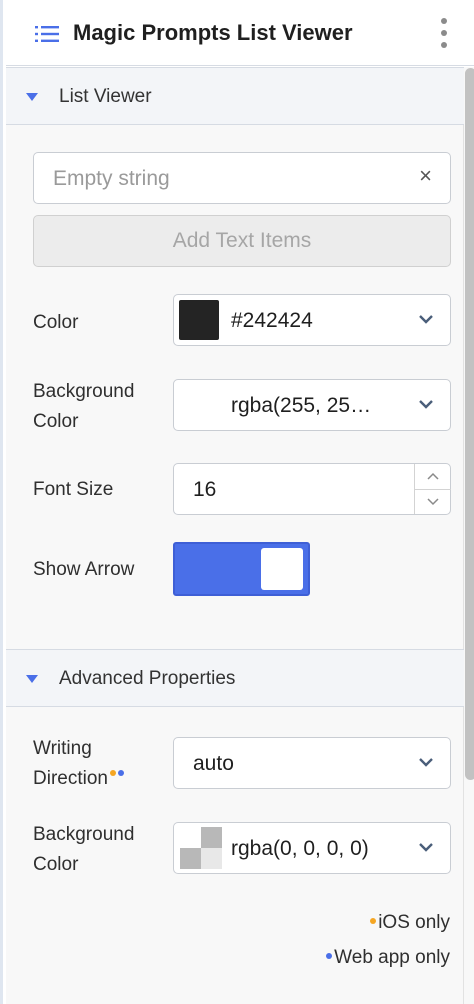 The width and height of the screenshot is (474, 1004). Describe the element at coordinates (73, 489) in the screenshot. I see `font-size-label: Font Size` at that location.